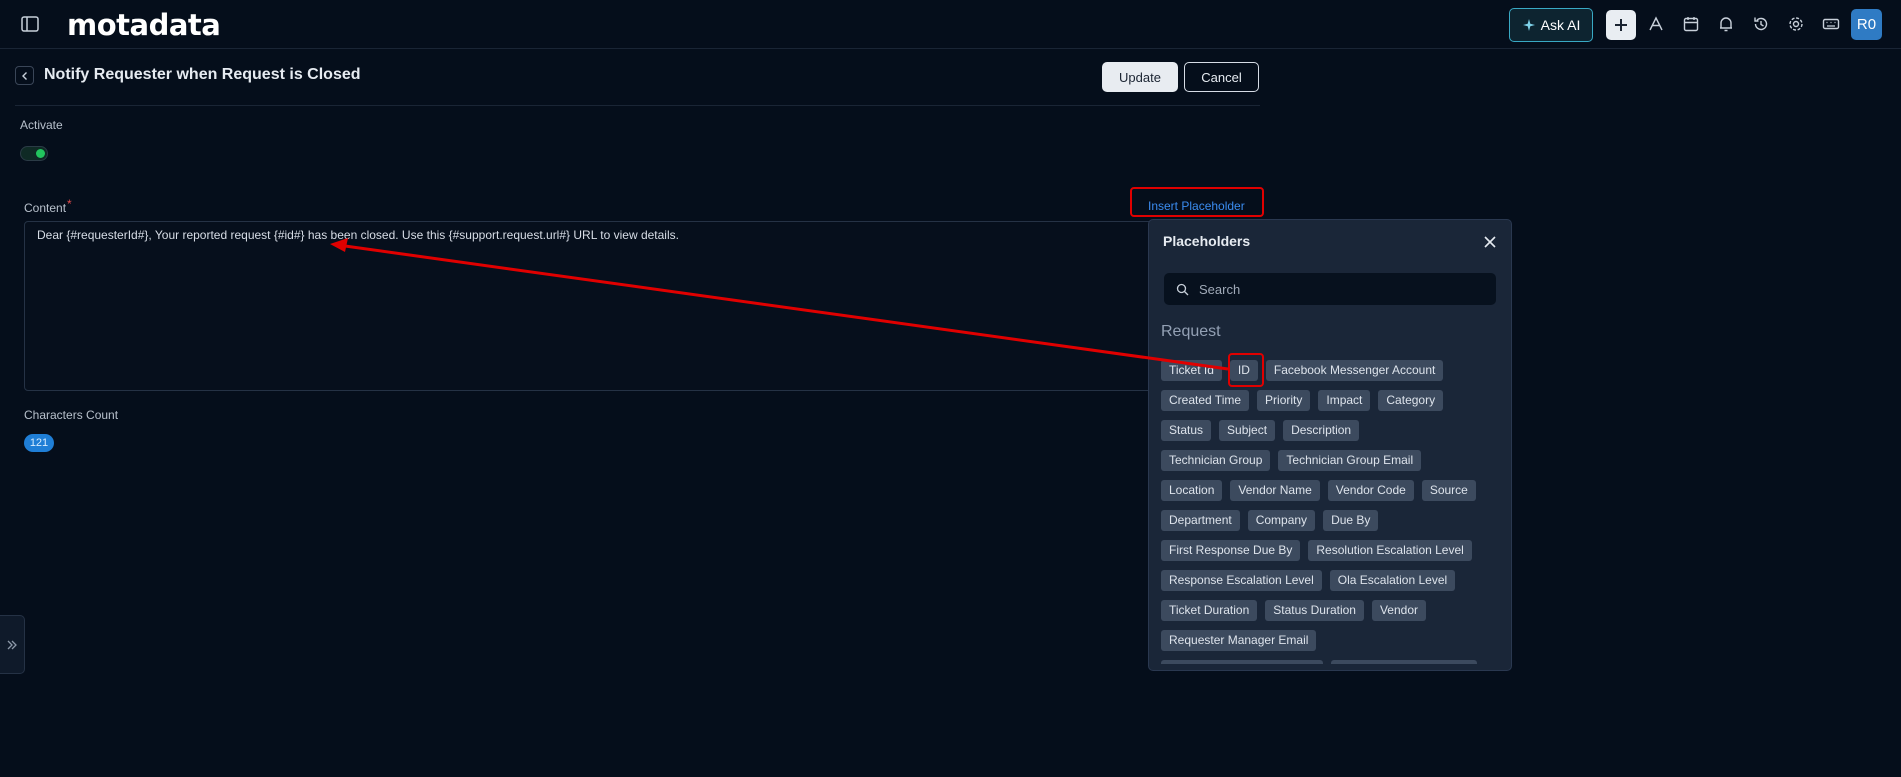  I want to click on characters-count-label: Characters Count, so click(71, 415).